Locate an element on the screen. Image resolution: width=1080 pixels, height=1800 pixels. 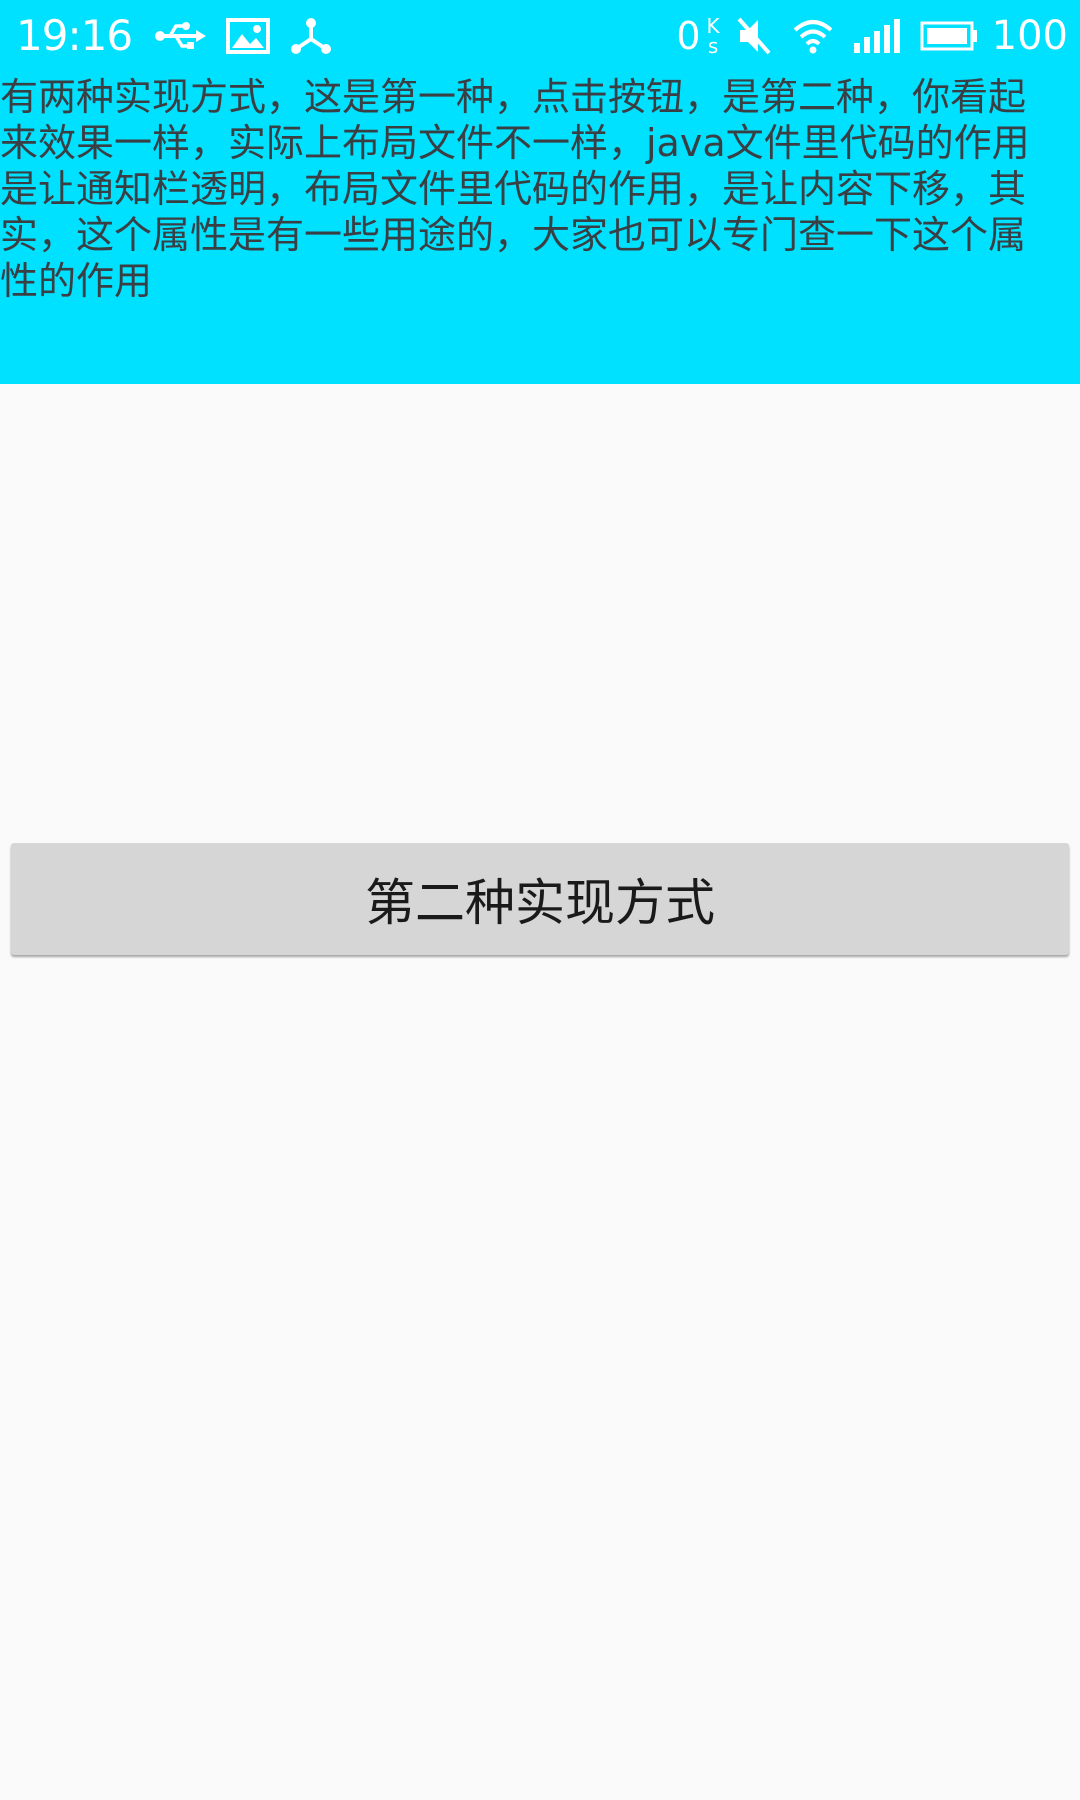
battery-level: 100 is located at coordinates (1029, 36).